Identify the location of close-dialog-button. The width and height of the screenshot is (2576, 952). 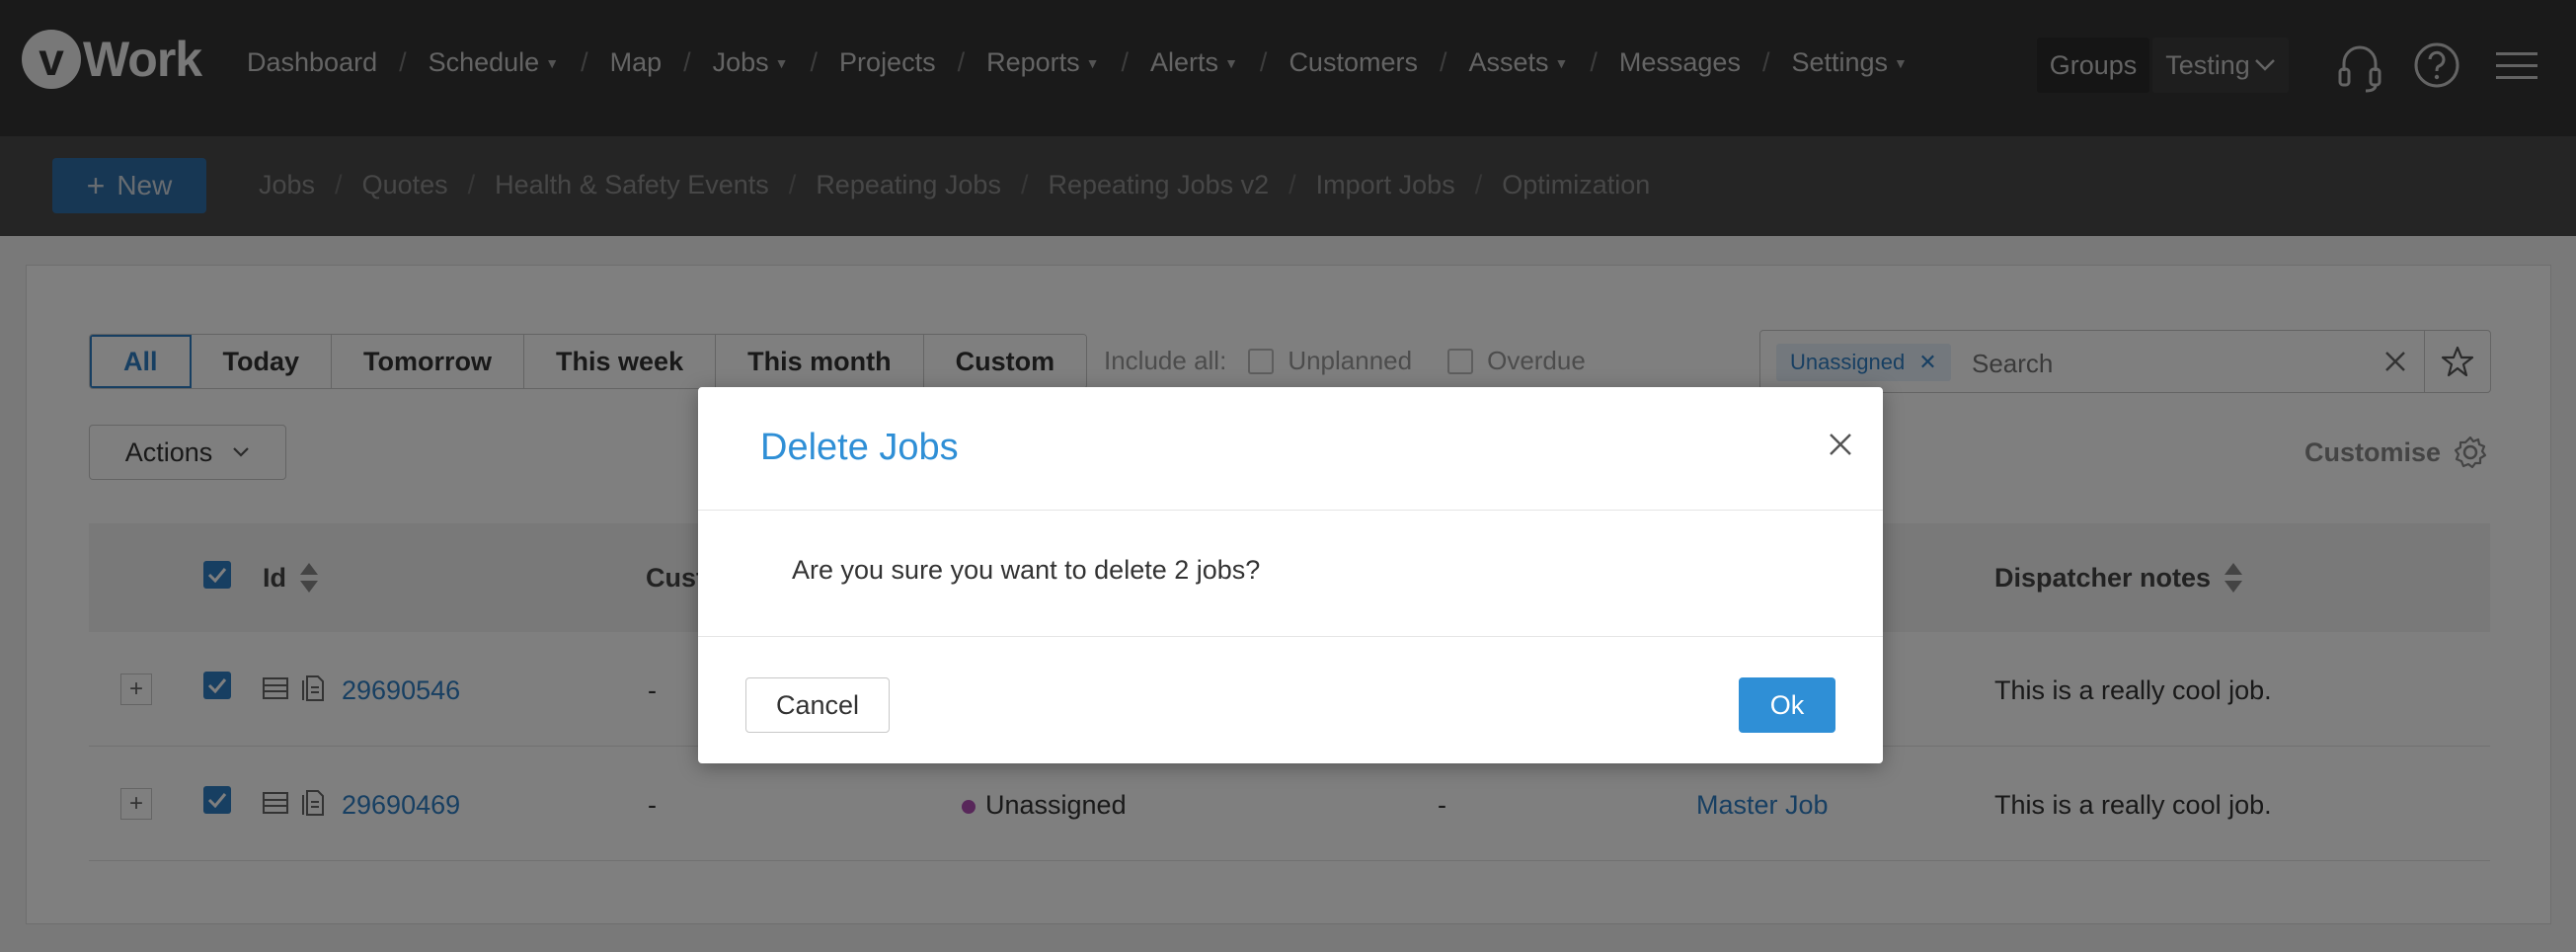
(1840, 444).